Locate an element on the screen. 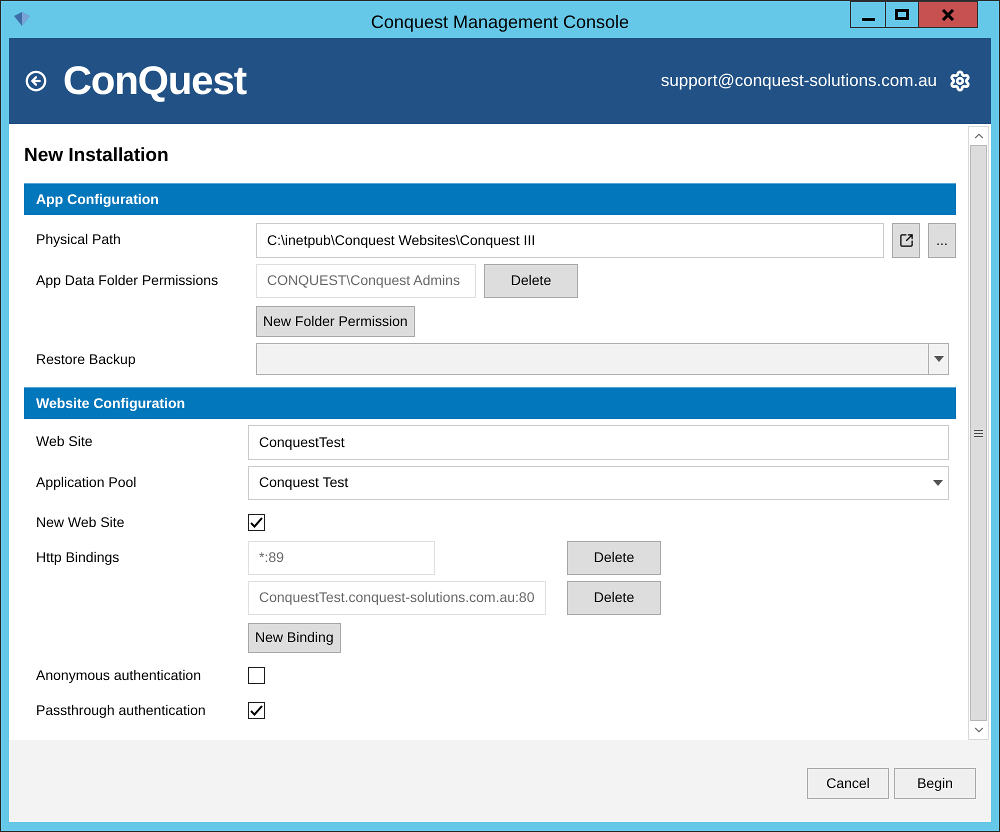 The width and height of the screenshot is (1000, 832). field-label: Restore Backup is located at coordinates (86, 359).